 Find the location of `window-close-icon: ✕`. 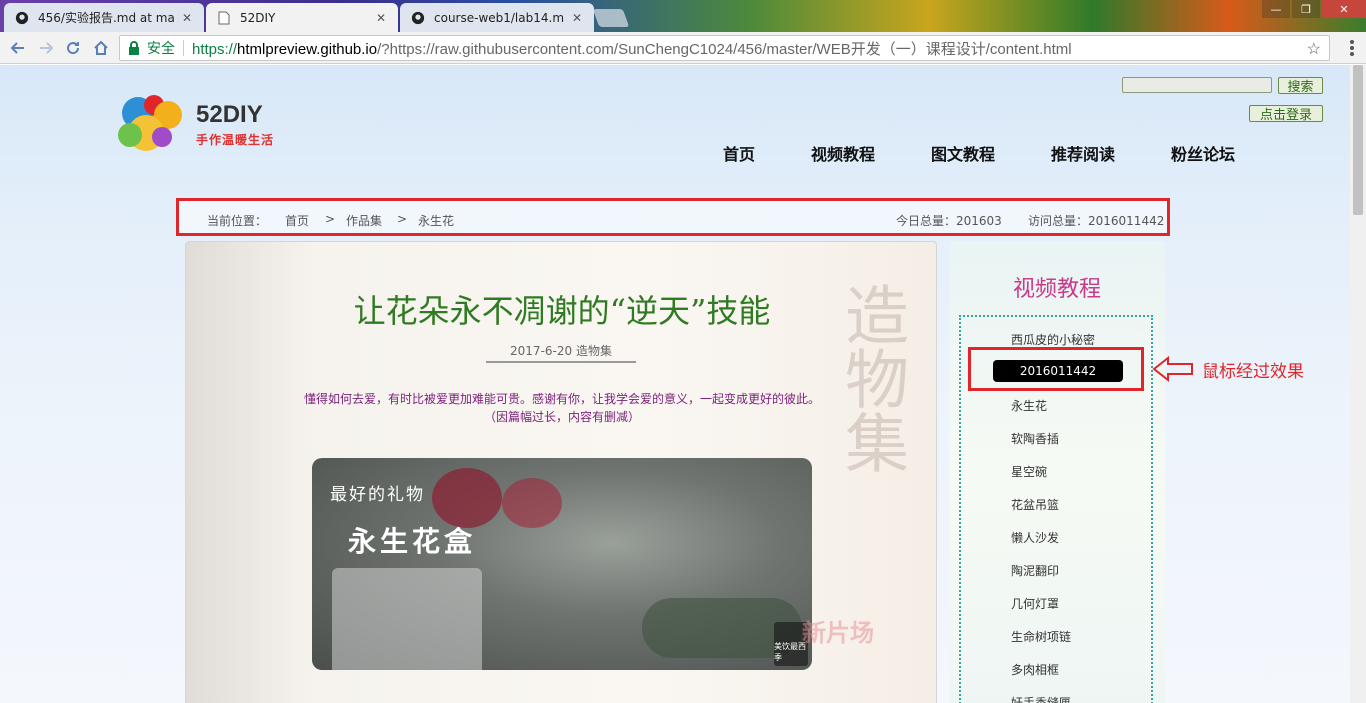

window-close-icon: ✕ is located at coordinates (1344, 9).